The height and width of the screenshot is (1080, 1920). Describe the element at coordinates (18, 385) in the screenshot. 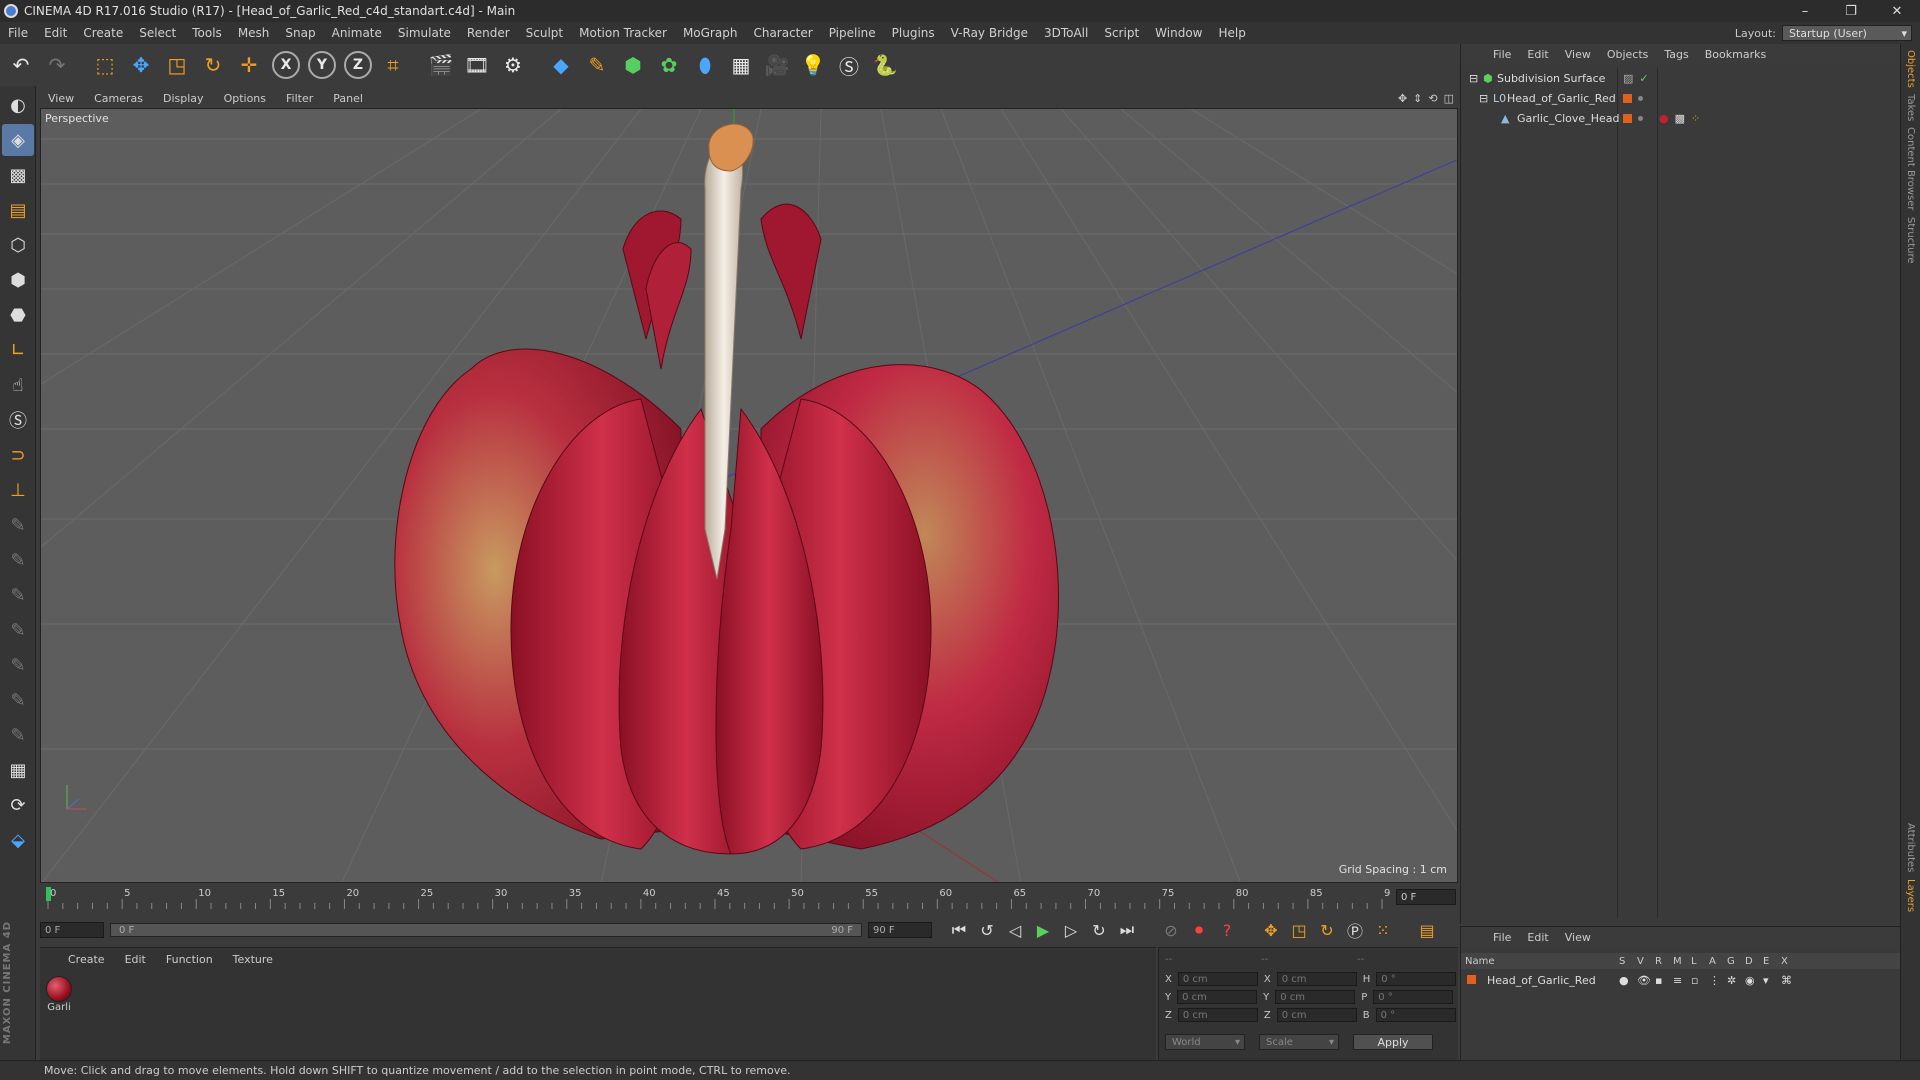

I see `tweak-mode-icon: ☝` at that location.